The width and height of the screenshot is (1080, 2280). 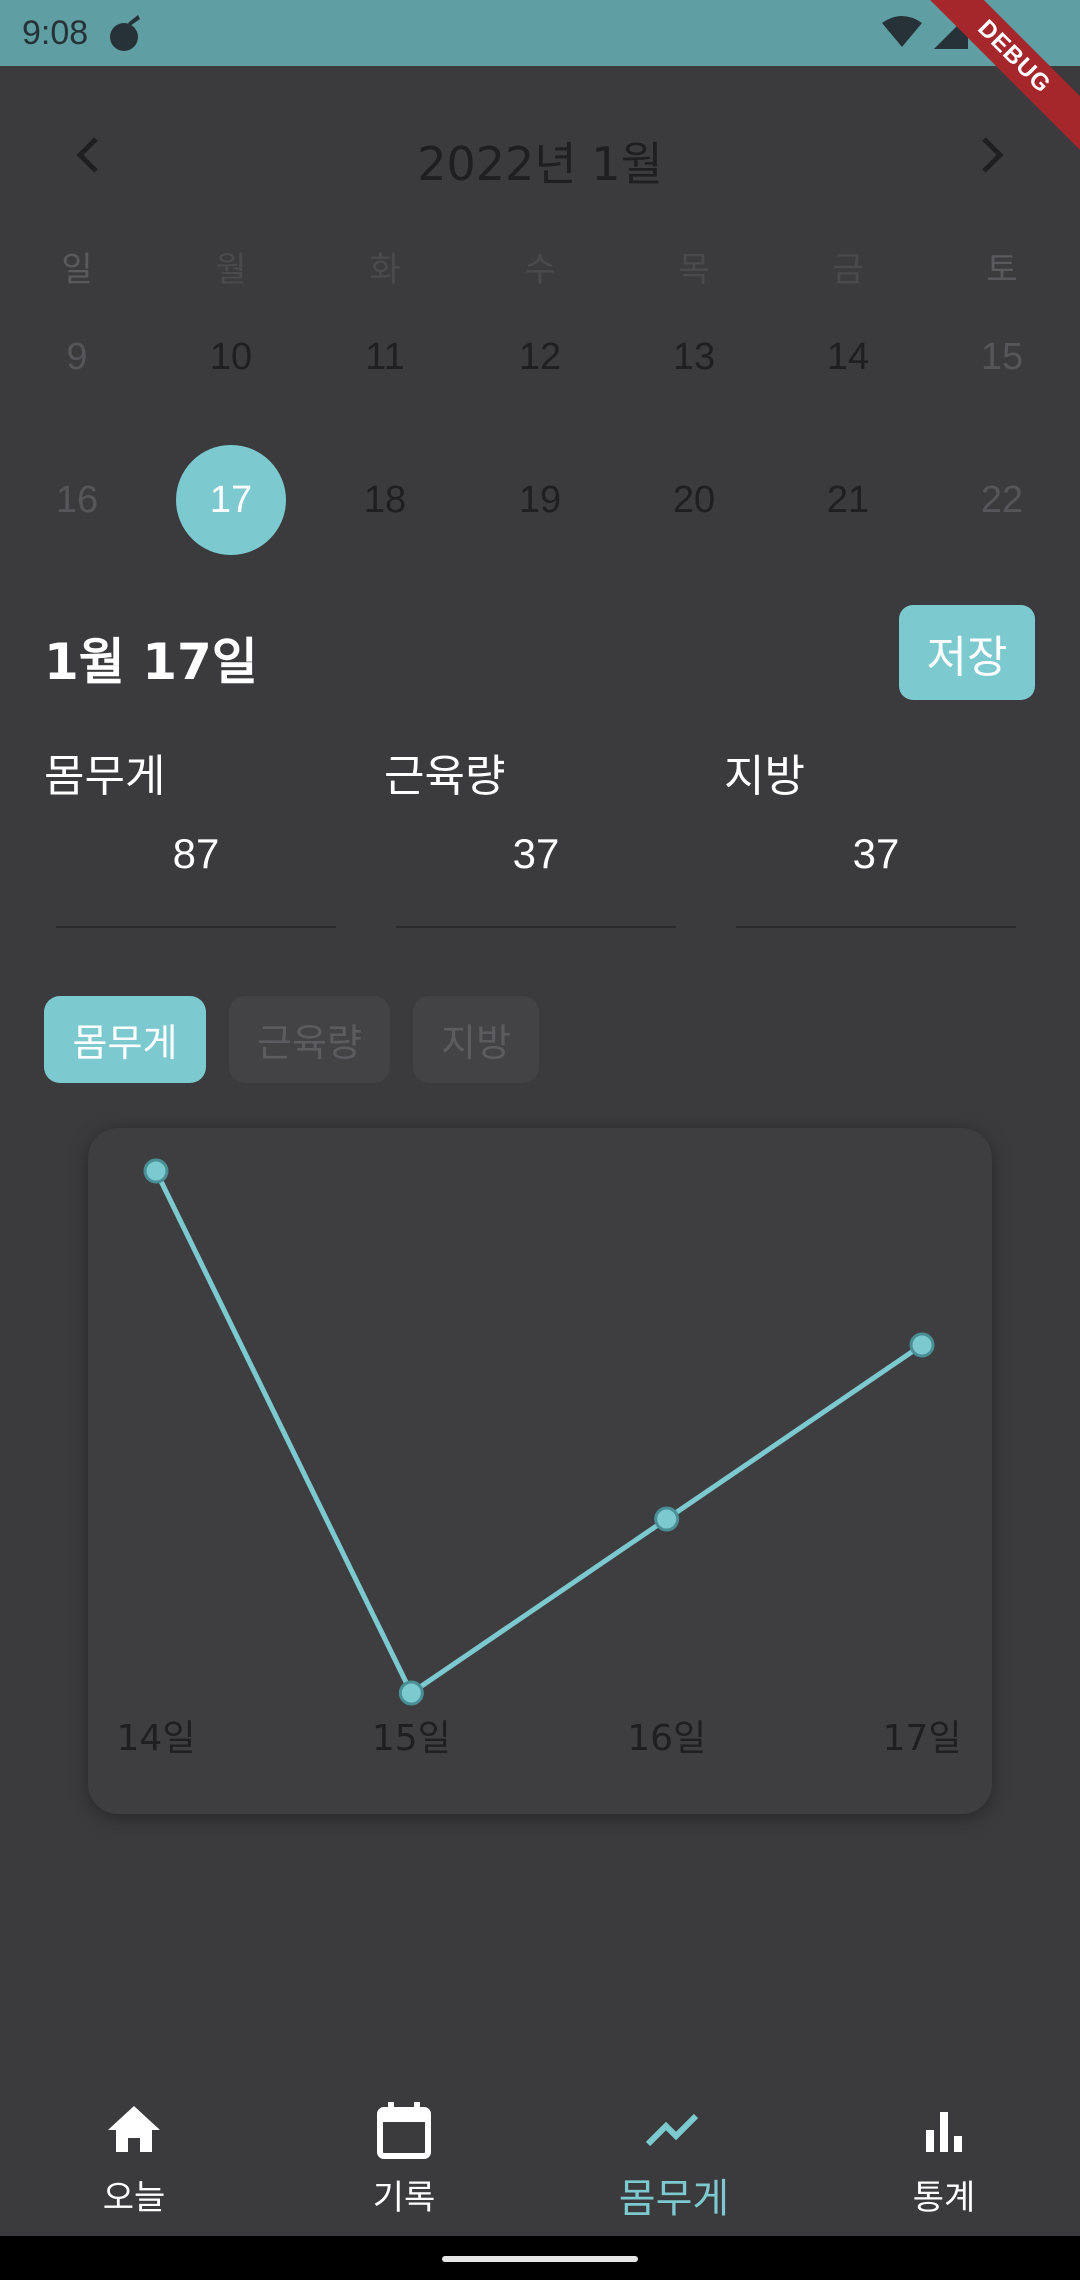 What do you see at coordinates (404, 2198) in the screenshot?
I see `nav-record-label: 기록` at bounding box center [404, 2198].